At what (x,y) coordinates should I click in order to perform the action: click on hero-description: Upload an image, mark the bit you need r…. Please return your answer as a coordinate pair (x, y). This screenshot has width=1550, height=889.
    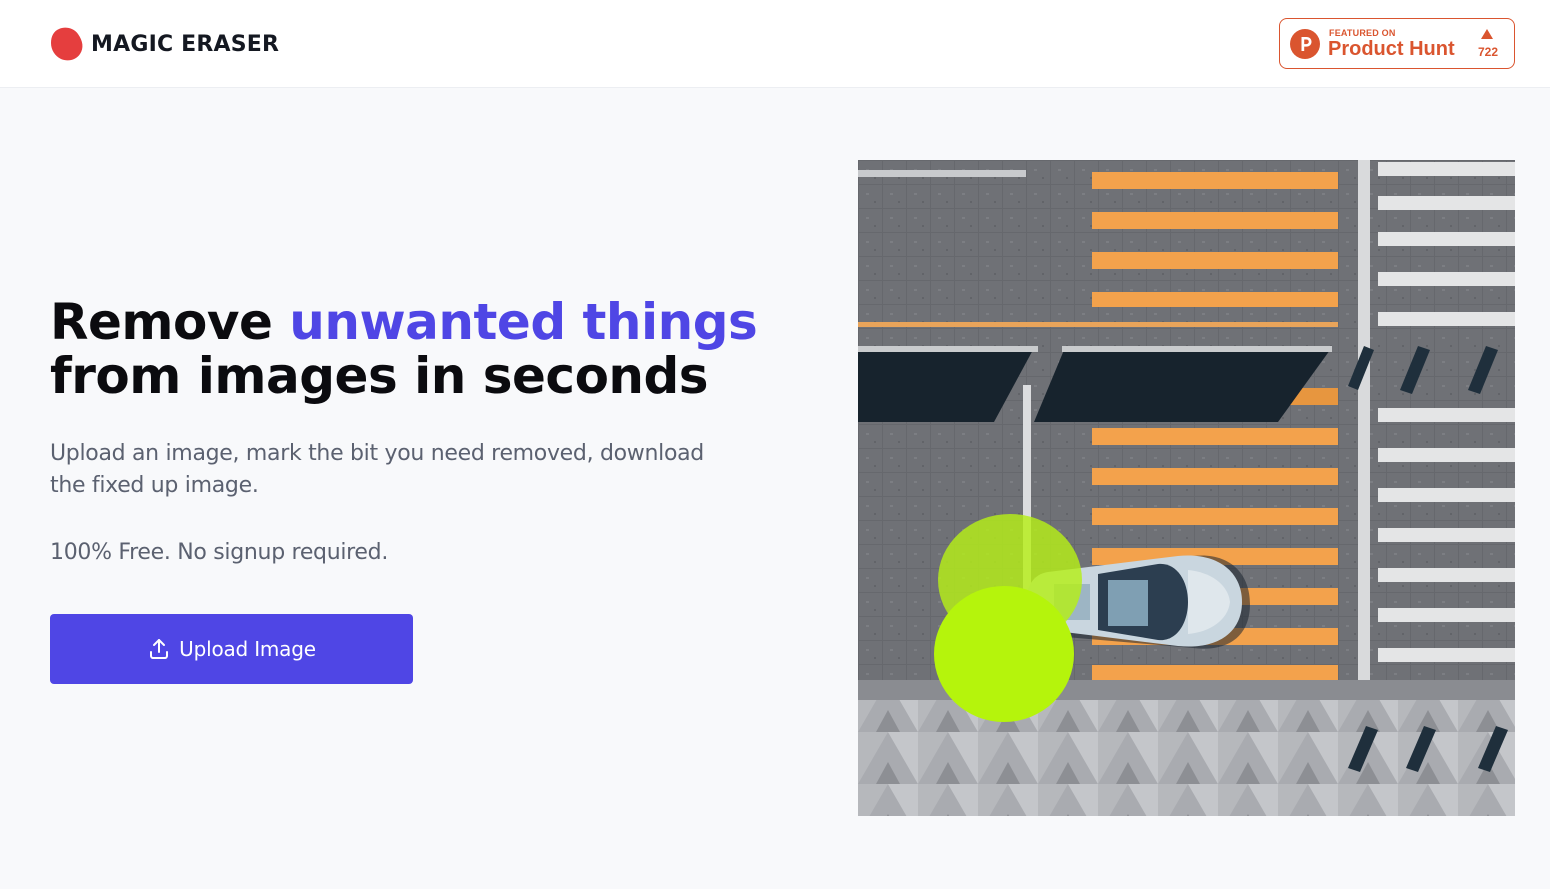
    Looking at the image, I should click on (377, 469).